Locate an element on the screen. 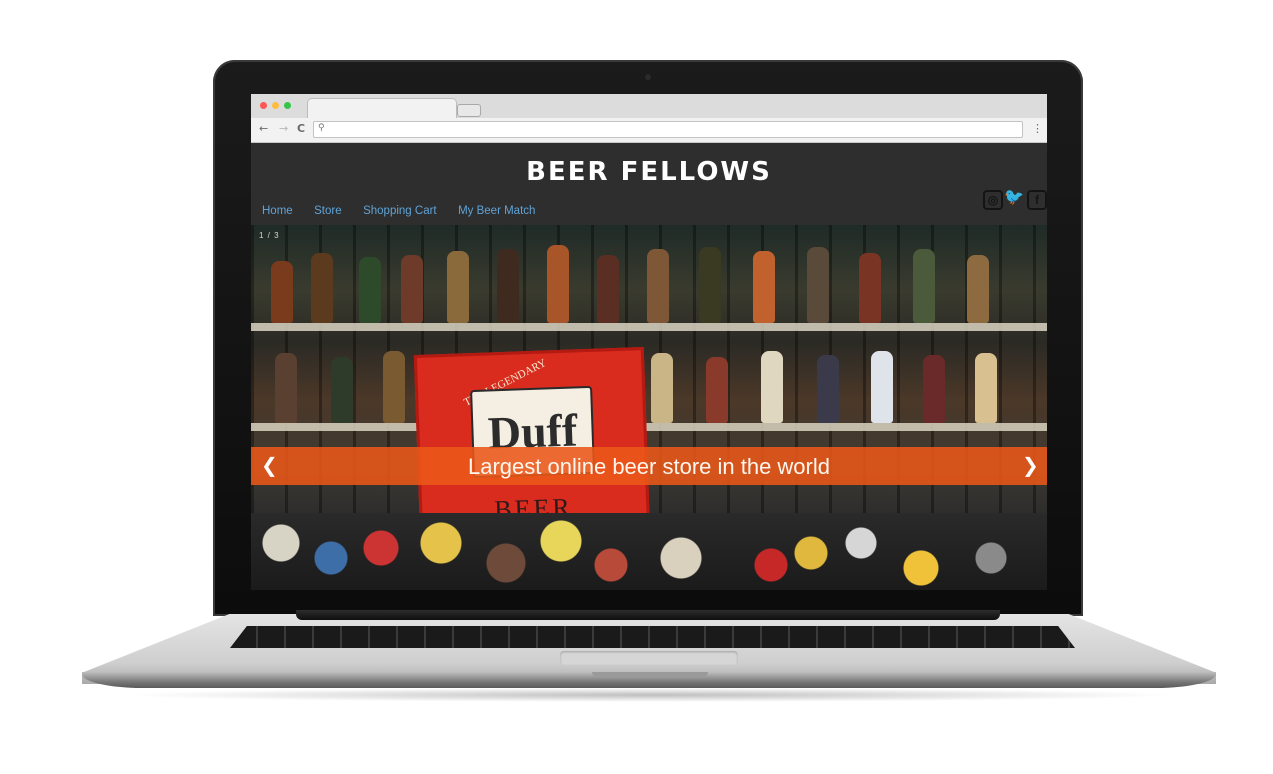 This screenshot has height=774, width=1273. laptop-shadow is located at coordinates (650, 695).